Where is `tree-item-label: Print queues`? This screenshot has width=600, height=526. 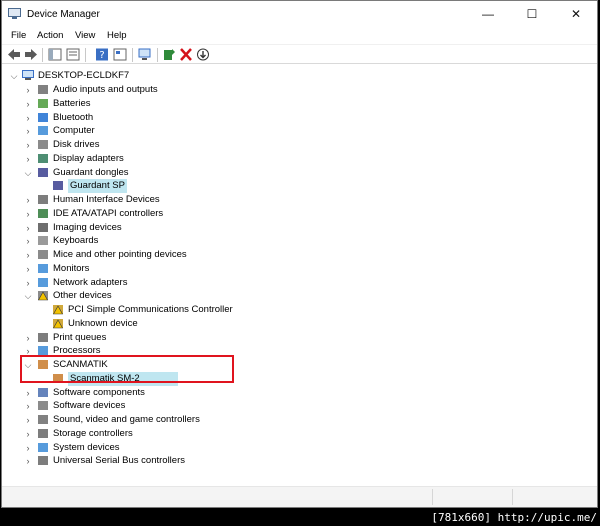
tree-item-label: Print queues is located at coordinates (80, 337).